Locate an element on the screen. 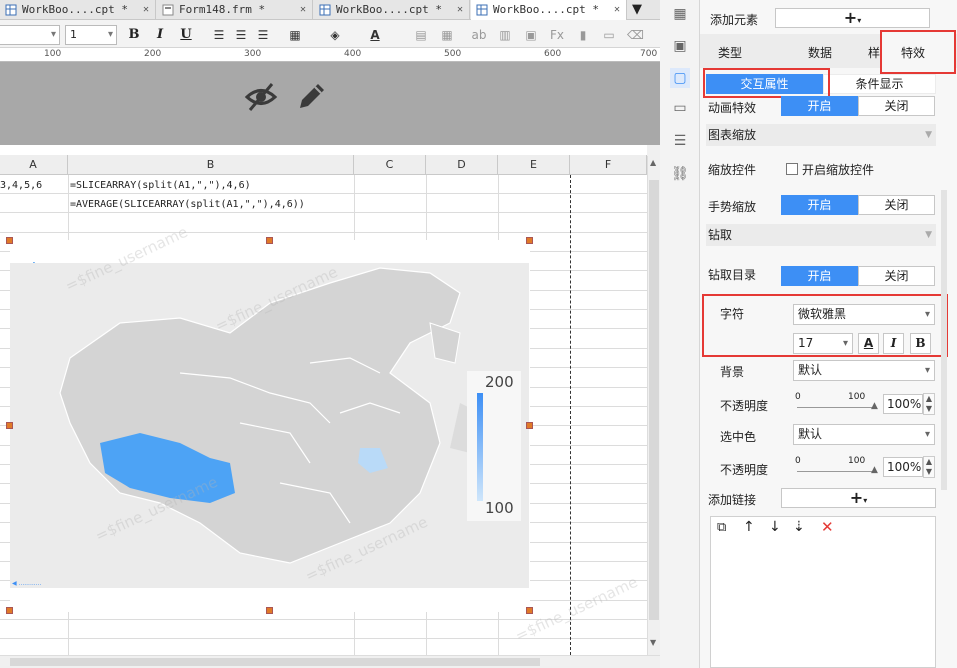 The image size is (957, 668). cell-b1: =SLICEARRAY(split(A1,","),4,6) is located at coordinates (160, 185).